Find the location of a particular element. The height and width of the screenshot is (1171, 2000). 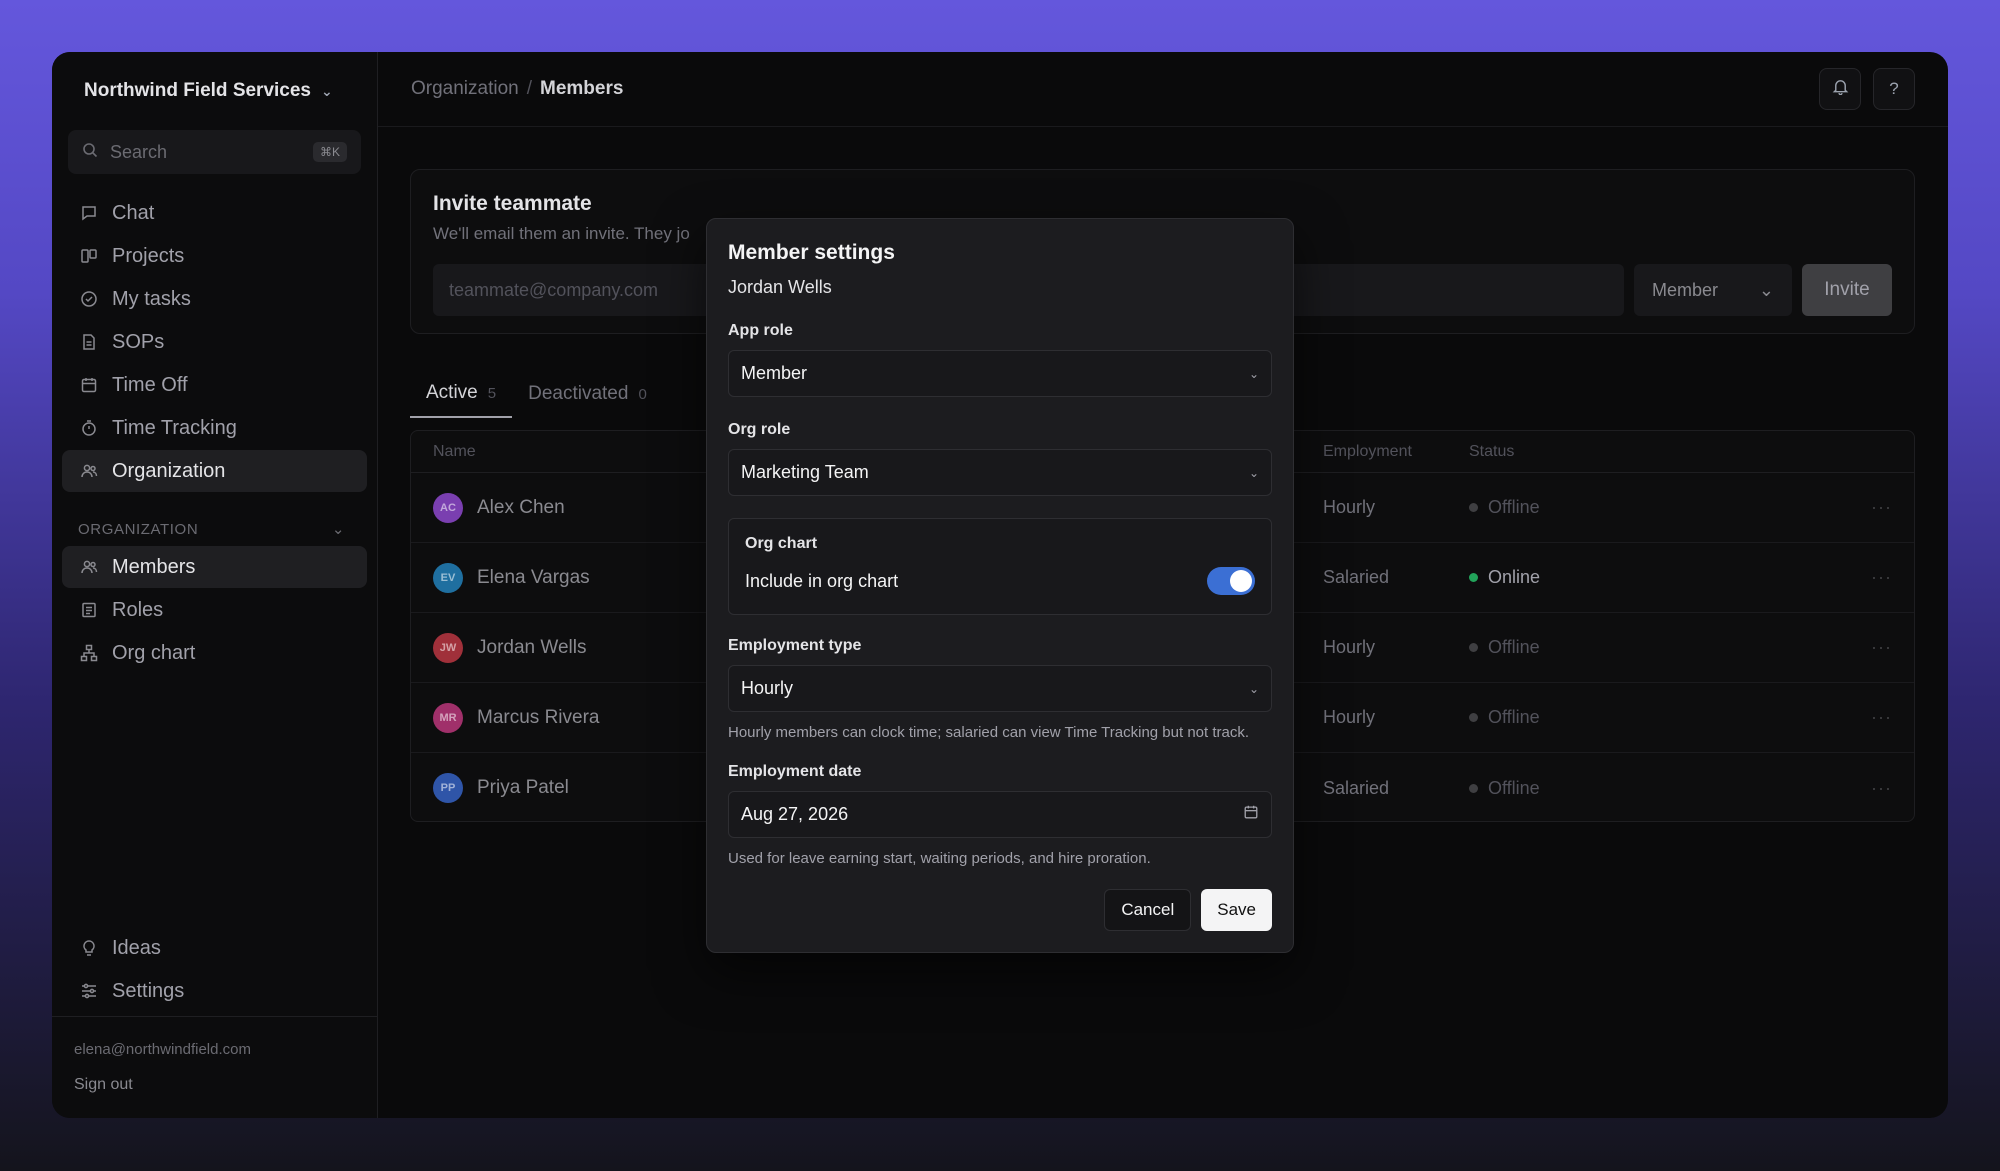

status-badge: Online is located at coordinates (1504, 577).